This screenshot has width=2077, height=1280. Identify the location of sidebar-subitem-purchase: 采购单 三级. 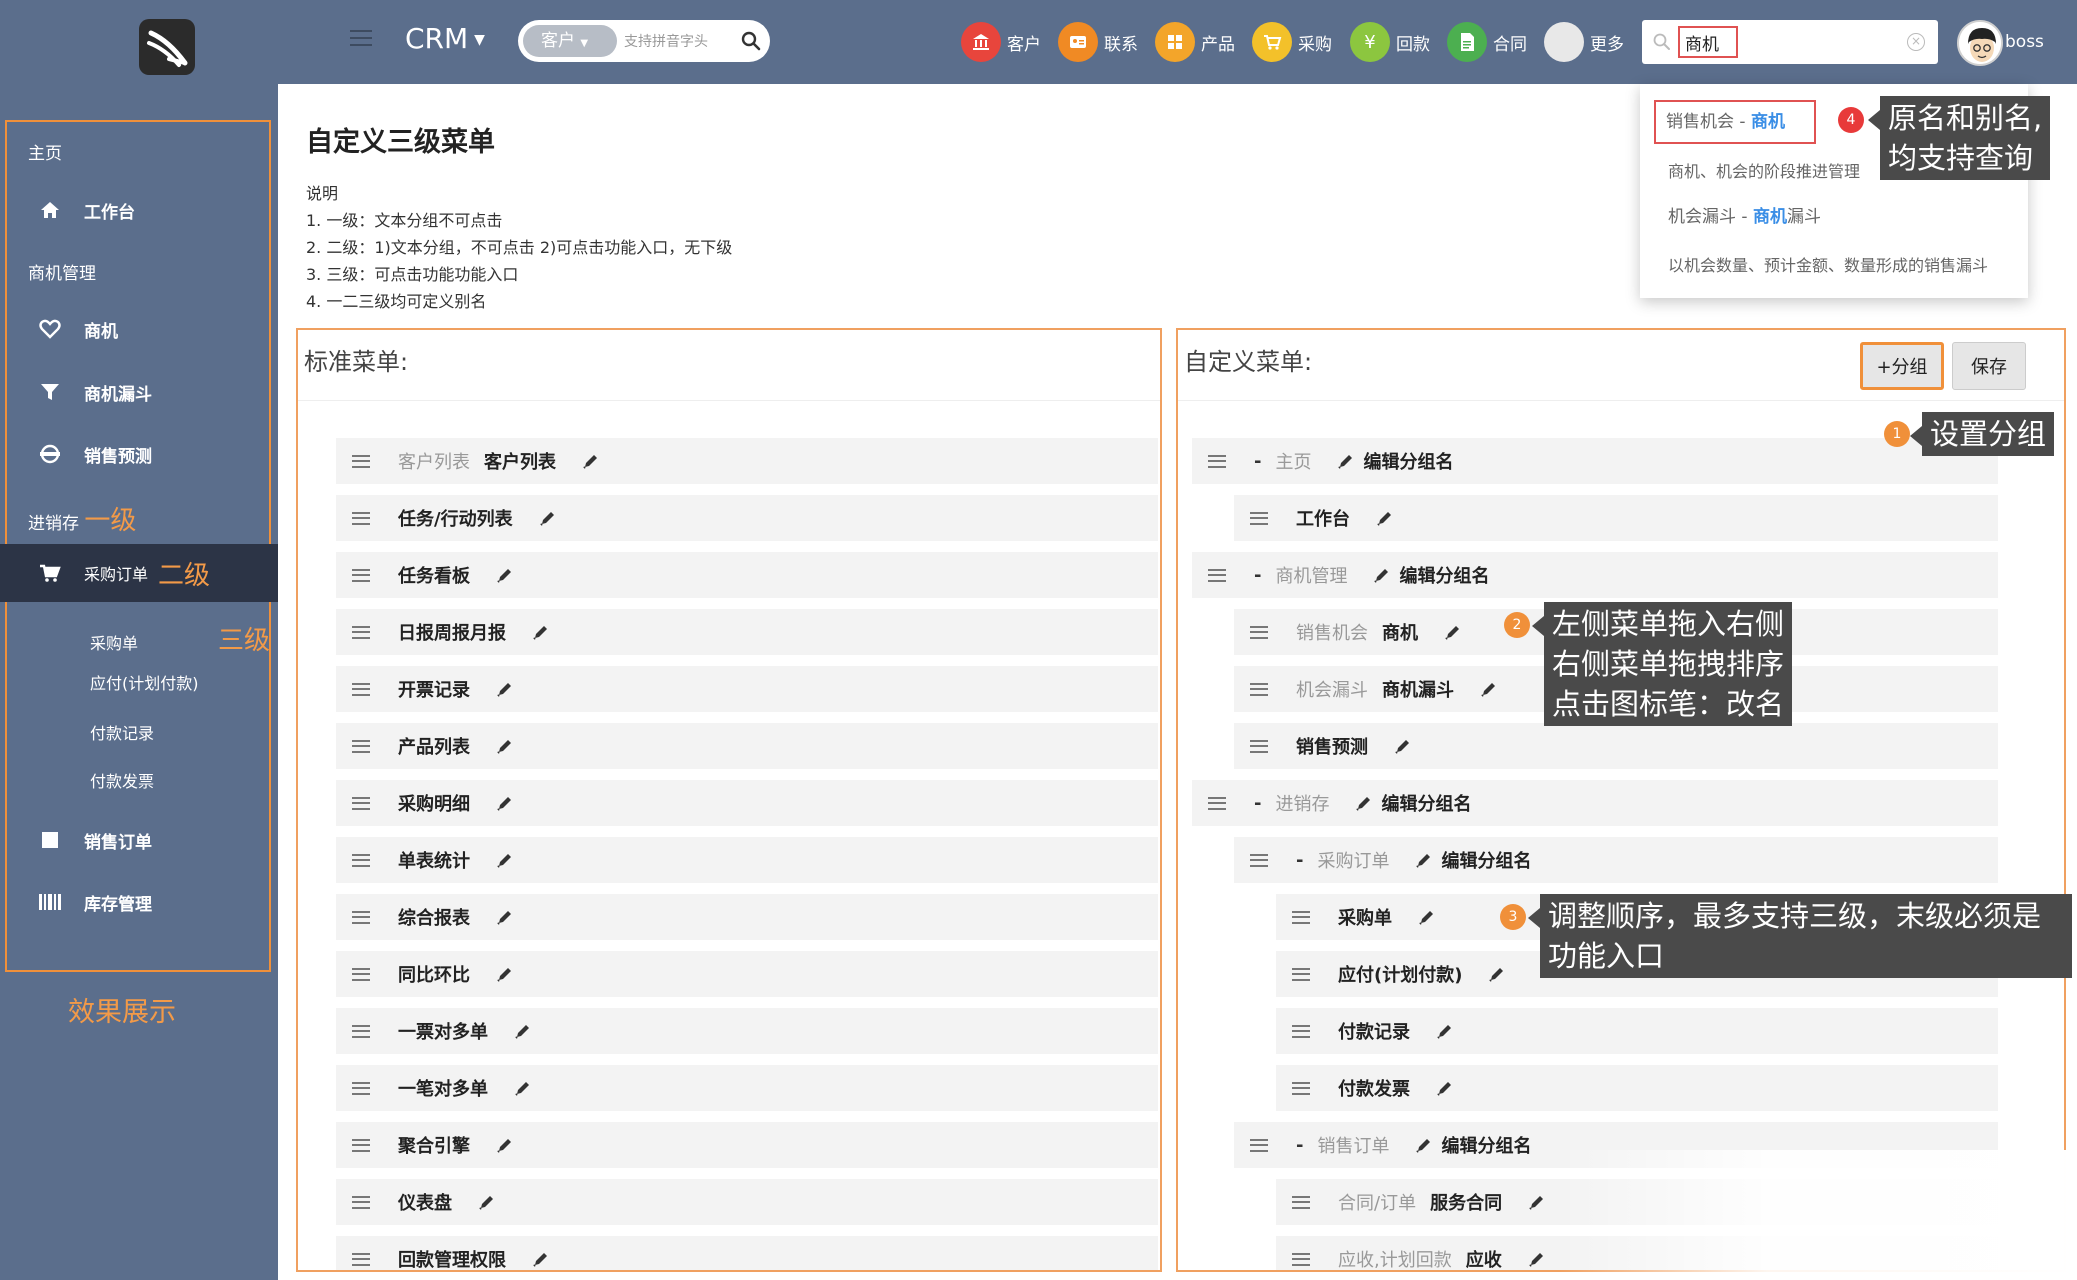
(180, 638).